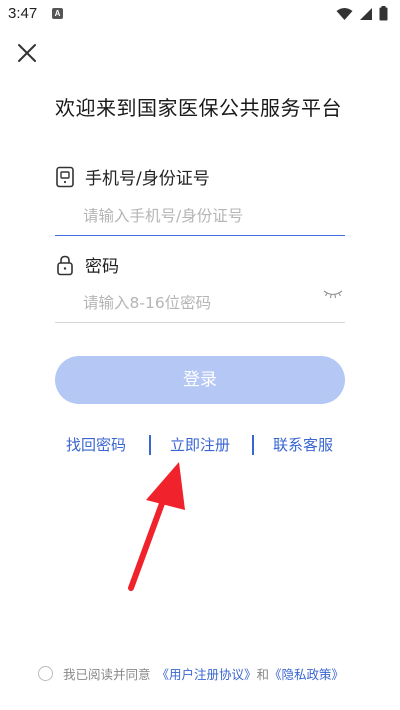  Describe the element at coordinates (344, 13) in the screenshot. I see `wifi-icon` at that location.